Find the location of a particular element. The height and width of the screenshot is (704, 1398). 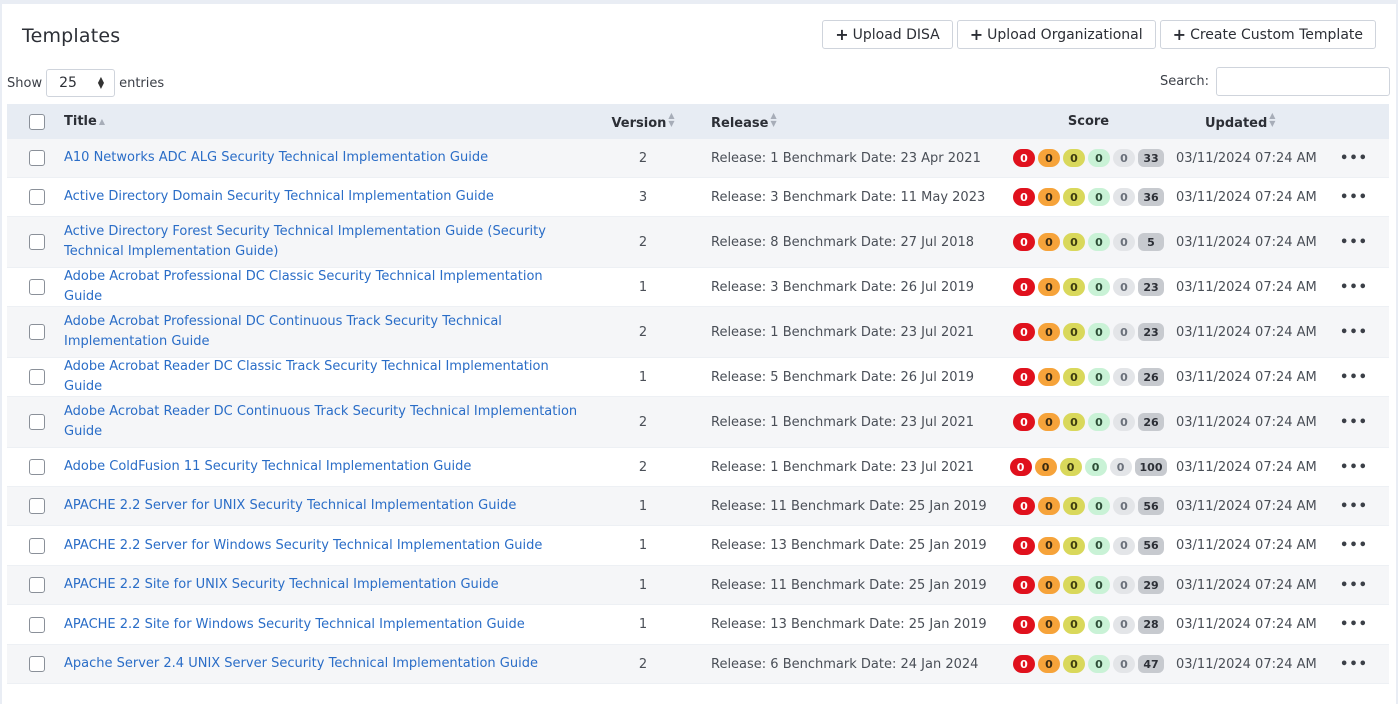

release-value: Release: 1 Benchmark Date: 23 Apr 2021 is located at coordinates (846, 158).